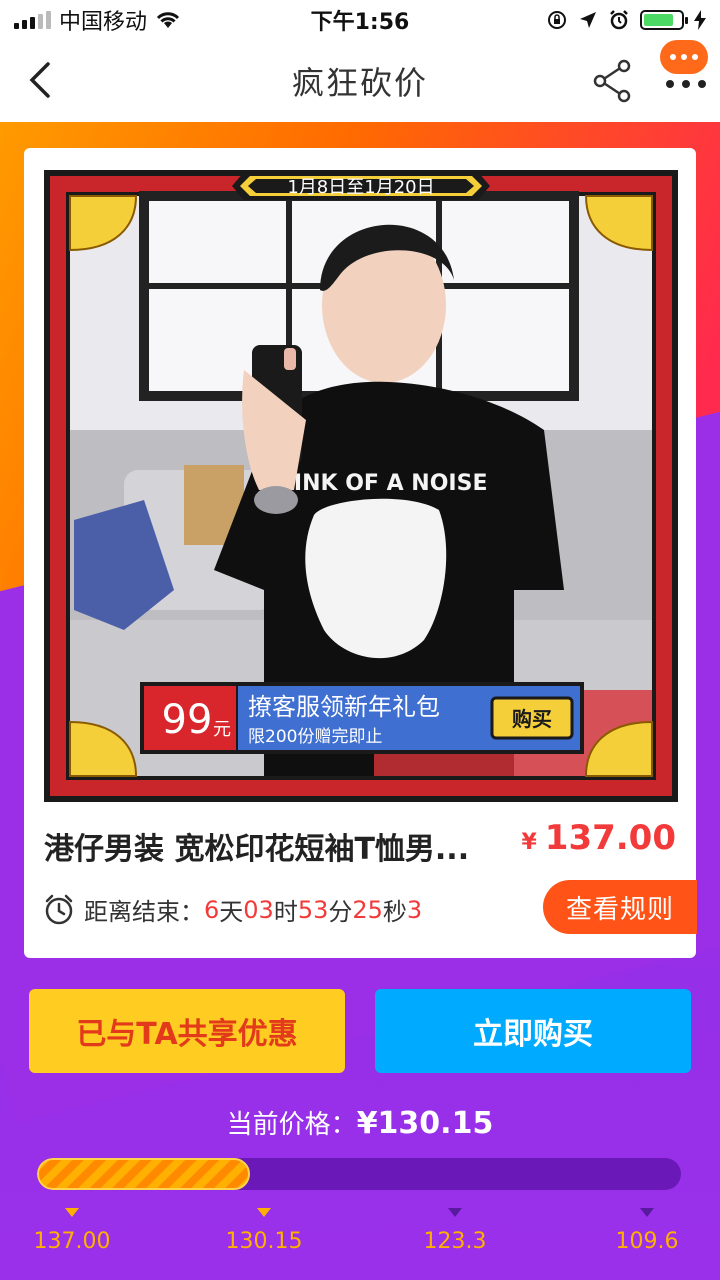 This screenshot has width=720, height=1280. I want to click on page-title: 疯狂砍价, so click(359, 83).